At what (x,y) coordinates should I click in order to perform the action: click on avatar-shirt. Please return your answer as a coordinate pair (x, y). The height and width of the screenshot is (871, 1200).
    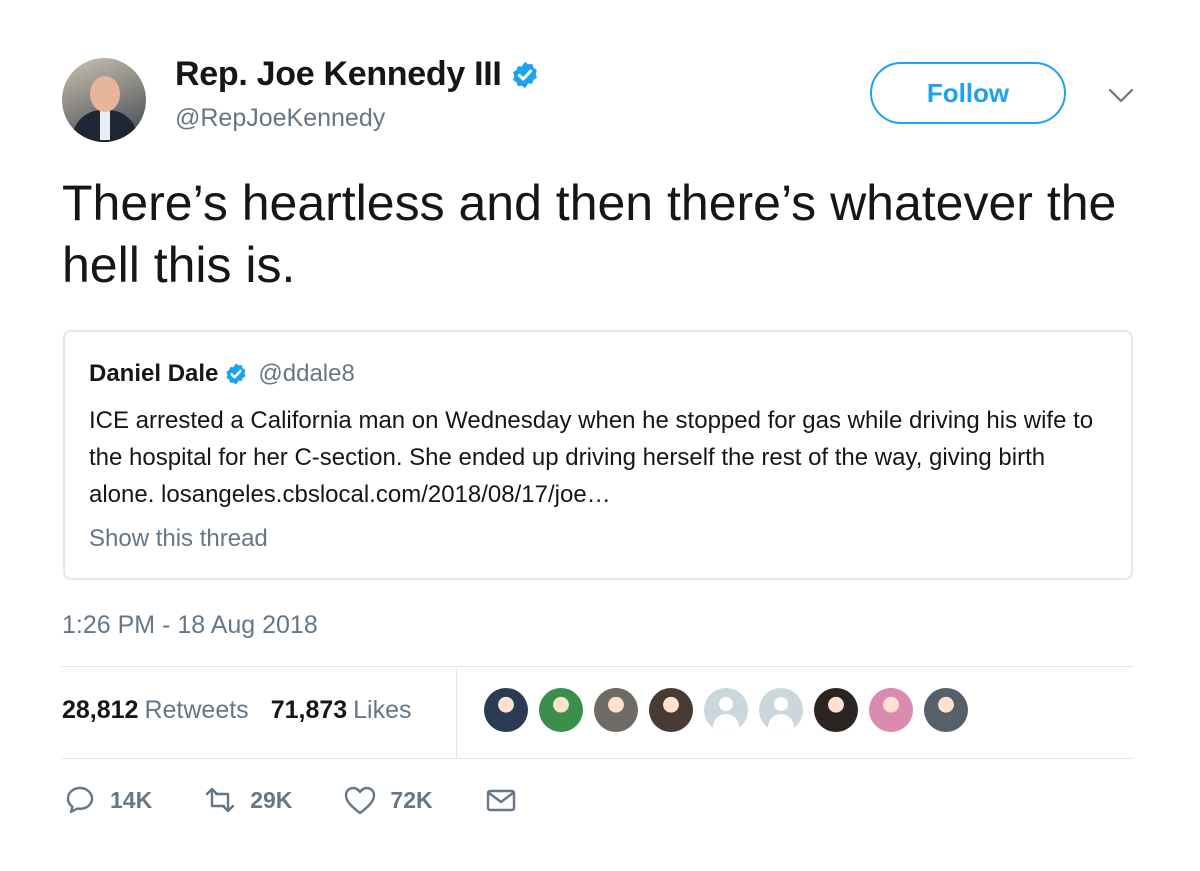
    Looking at the image, I should click on (105, 125).